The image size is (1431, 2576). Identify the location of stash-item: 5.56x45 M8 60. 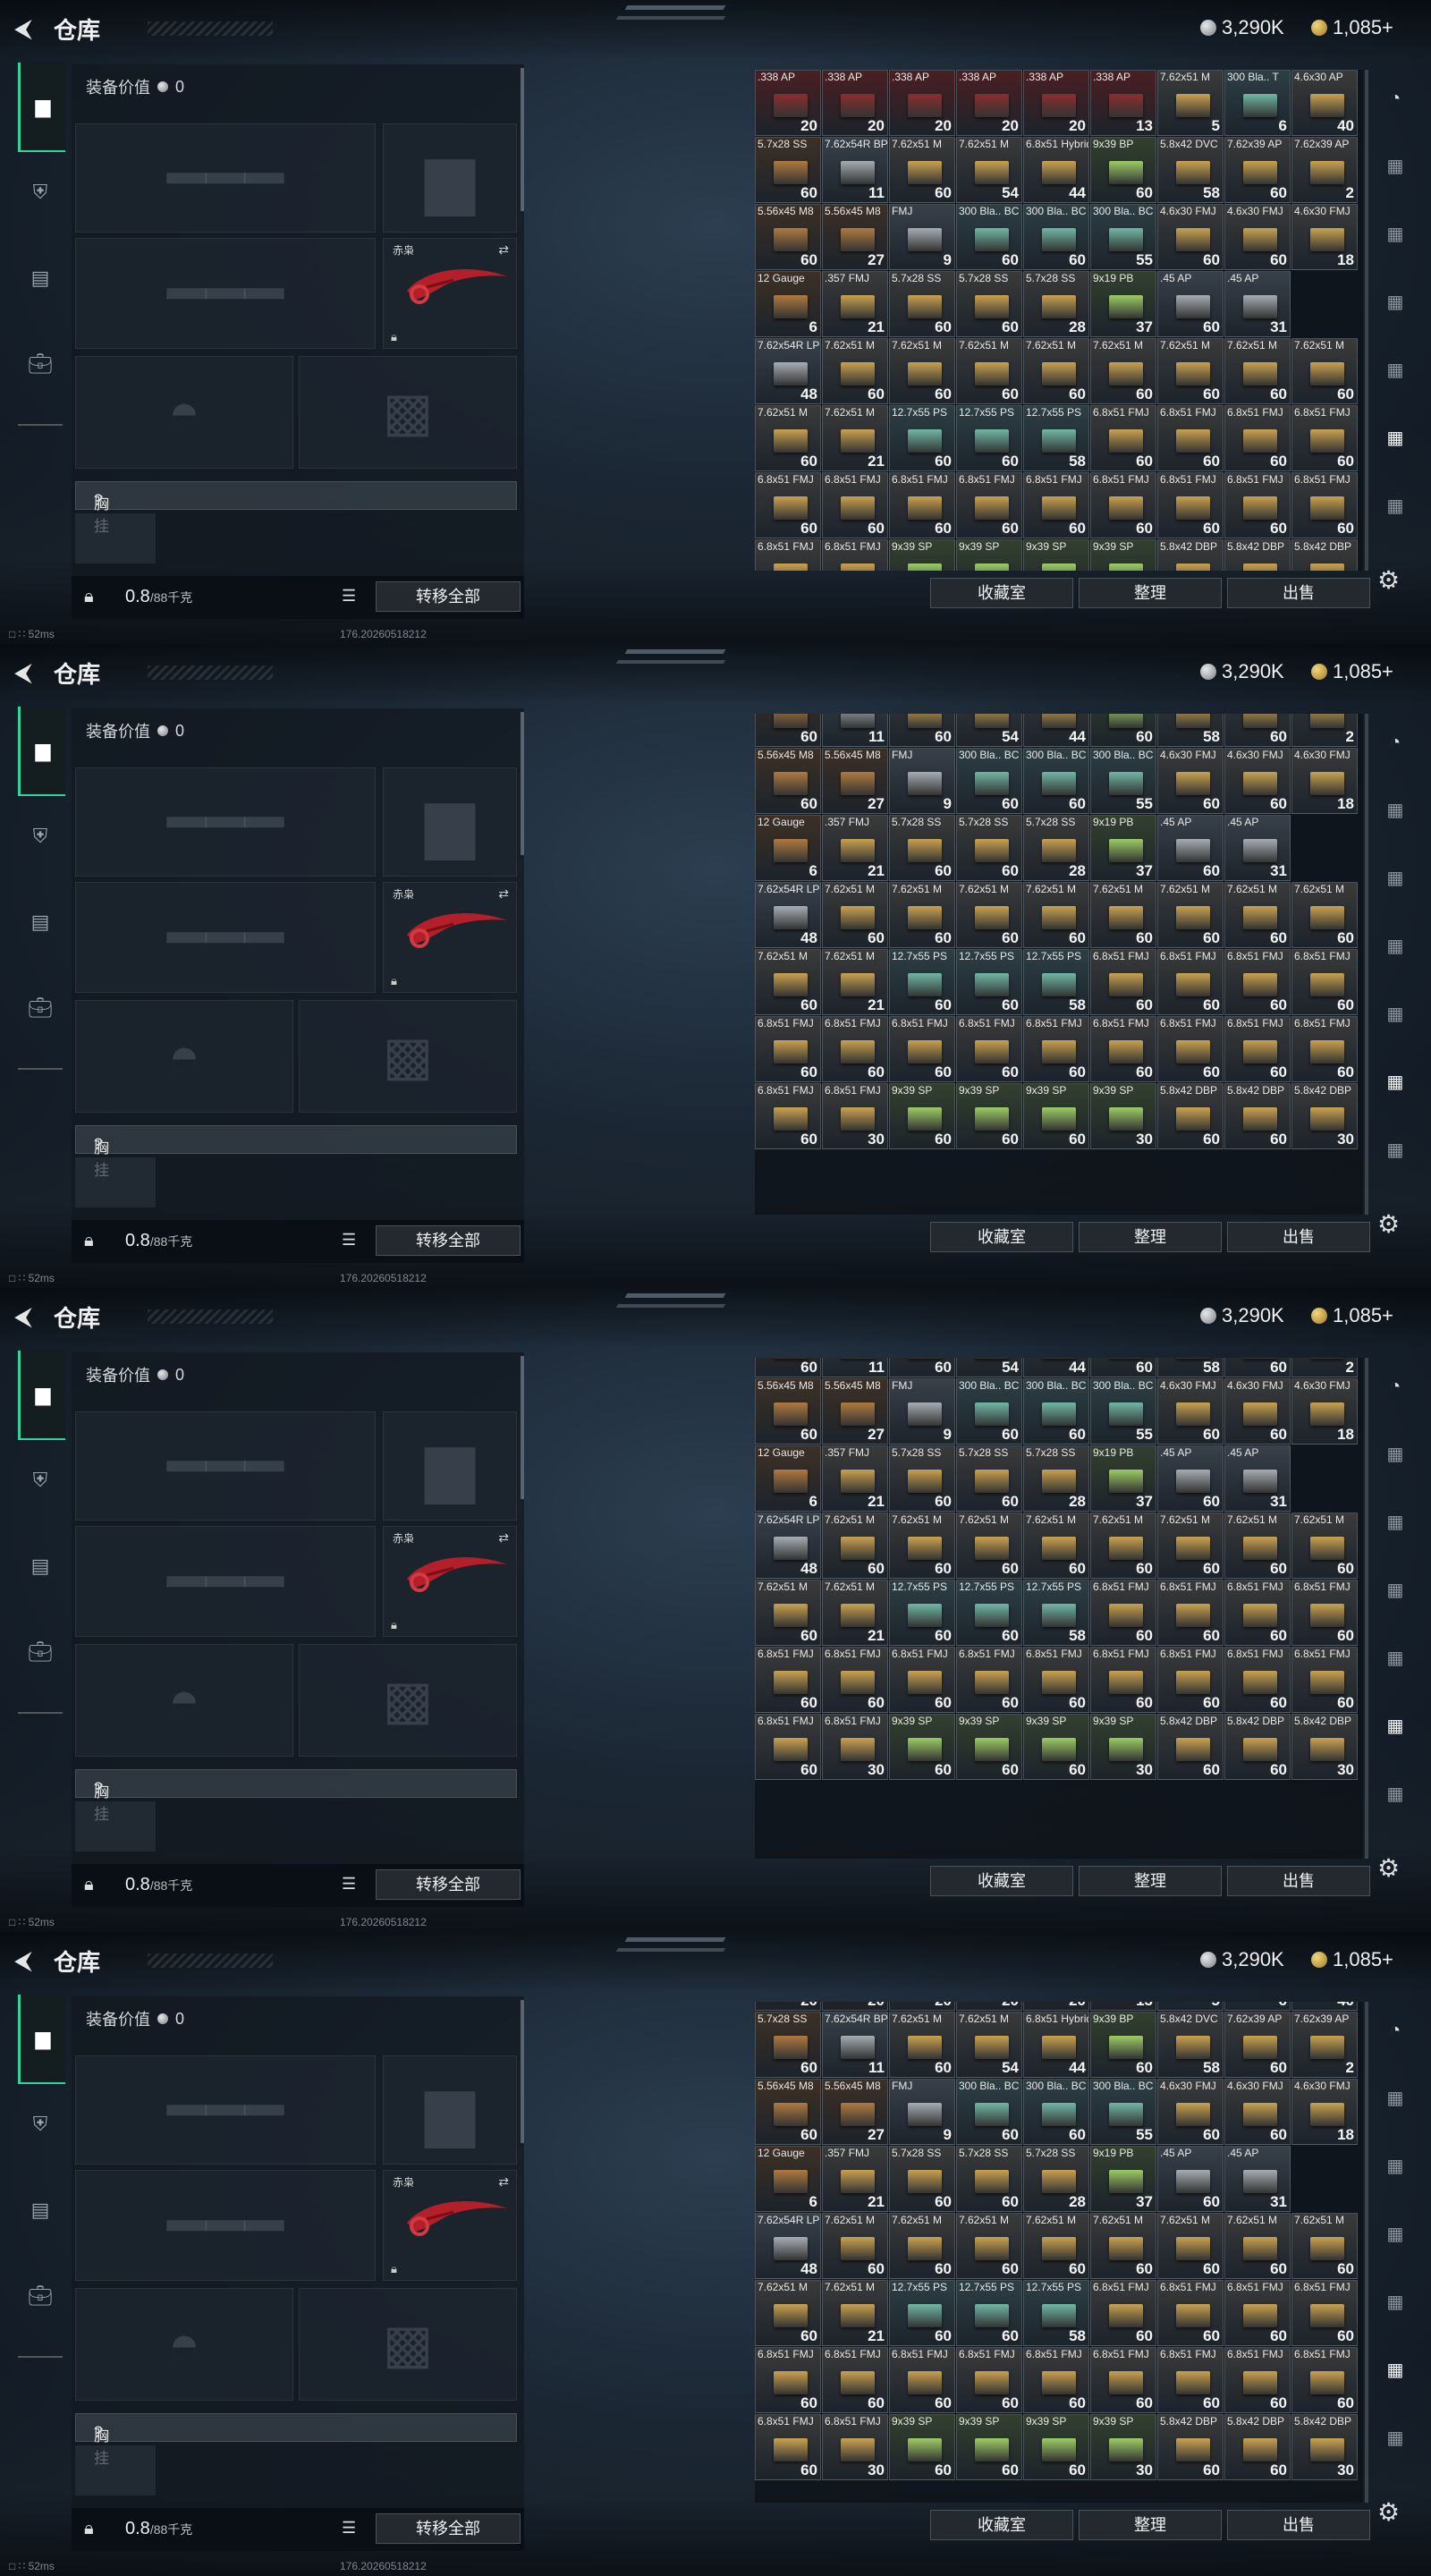
(788, 2112).